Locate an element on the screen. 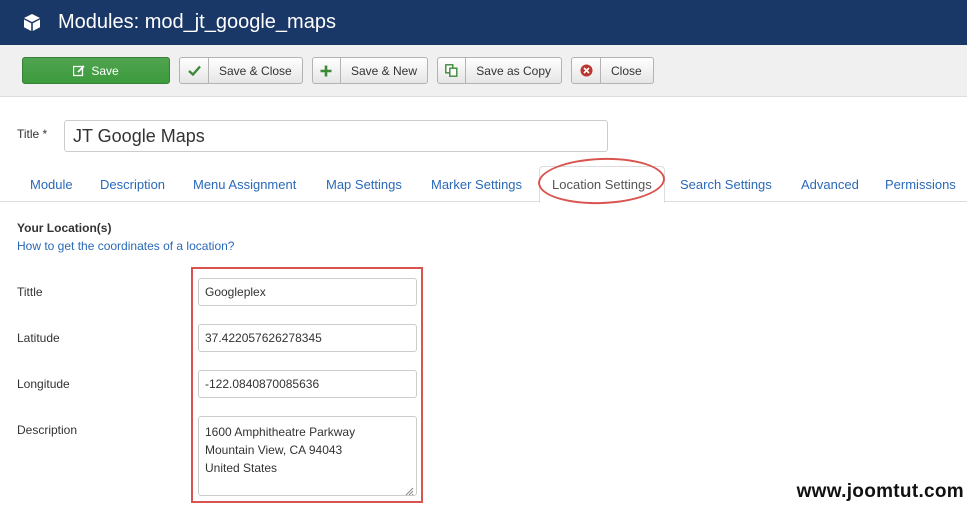 This screenshot has width=967, height=508. save-as-copy-button: Save as Copy is located at coordinates (499, 70).